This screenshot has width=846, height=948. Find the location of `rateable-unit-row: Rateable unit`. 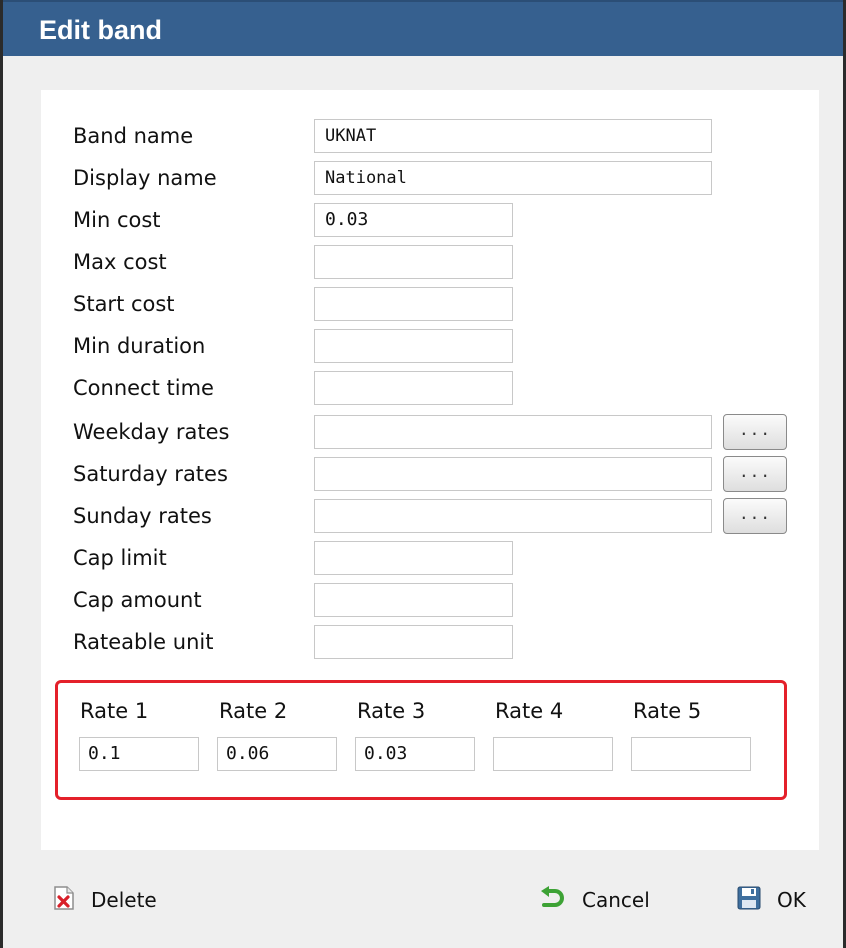

rateable-unit-row: Rateable unit is located at coordinates (430, 642).